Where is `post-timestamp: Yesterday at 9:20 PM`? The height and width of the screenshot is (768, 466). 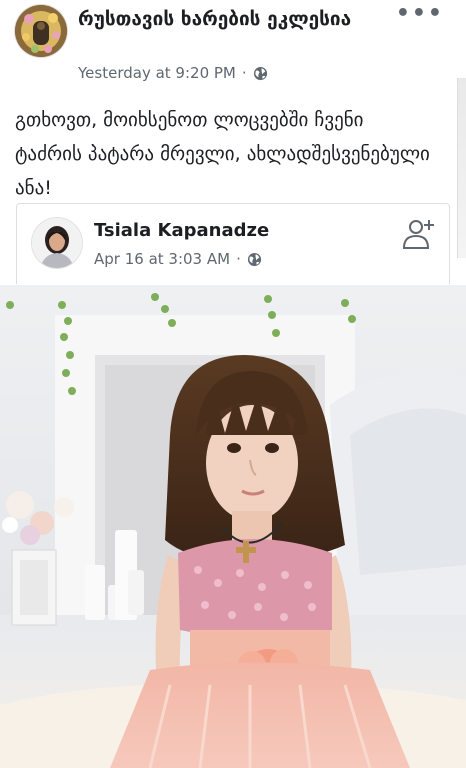
post-timestamp: Yesterday at 9:20 PM is located at coordinates (157, 73).